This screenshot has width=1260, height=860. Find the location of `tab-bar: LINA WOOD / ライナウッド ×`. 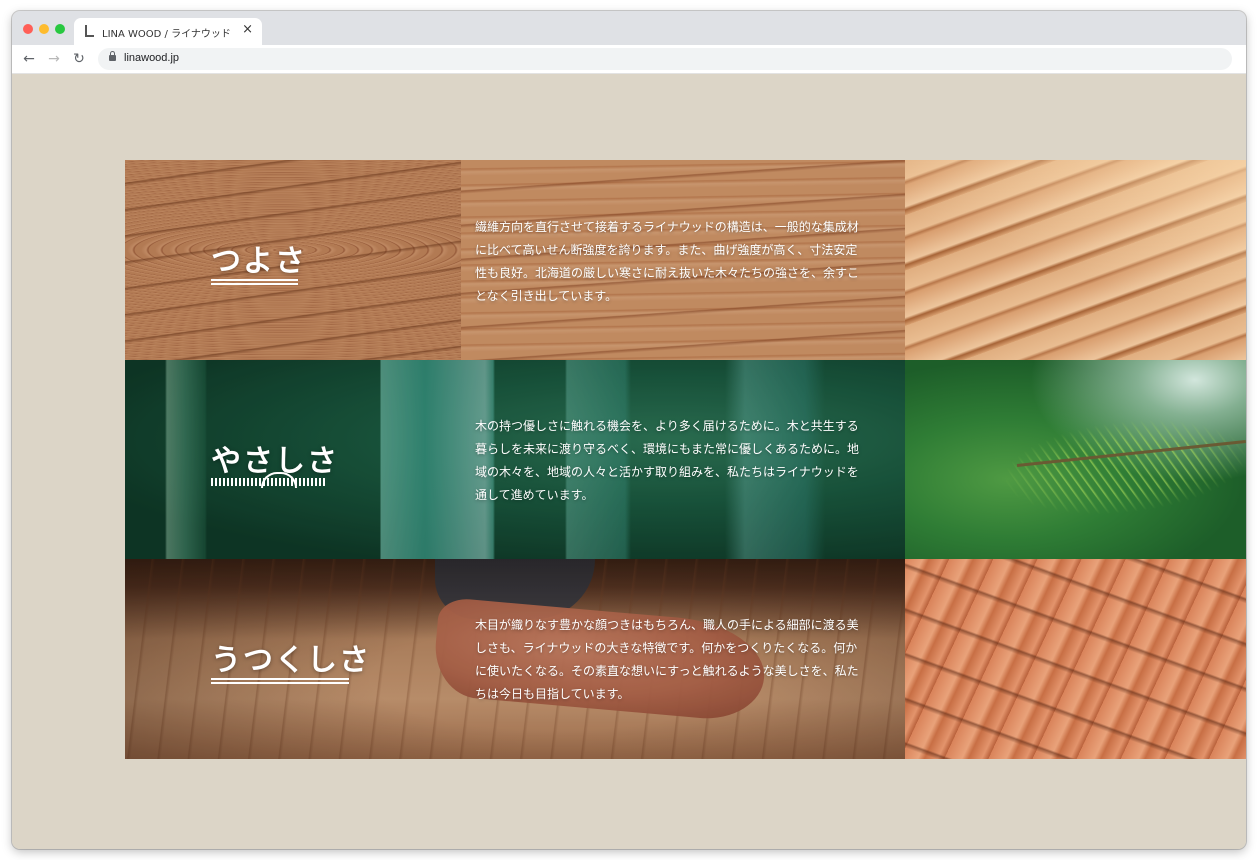

tab-bar: LINA WOOD / ライナウッド × is located at coordinates (629, 28).